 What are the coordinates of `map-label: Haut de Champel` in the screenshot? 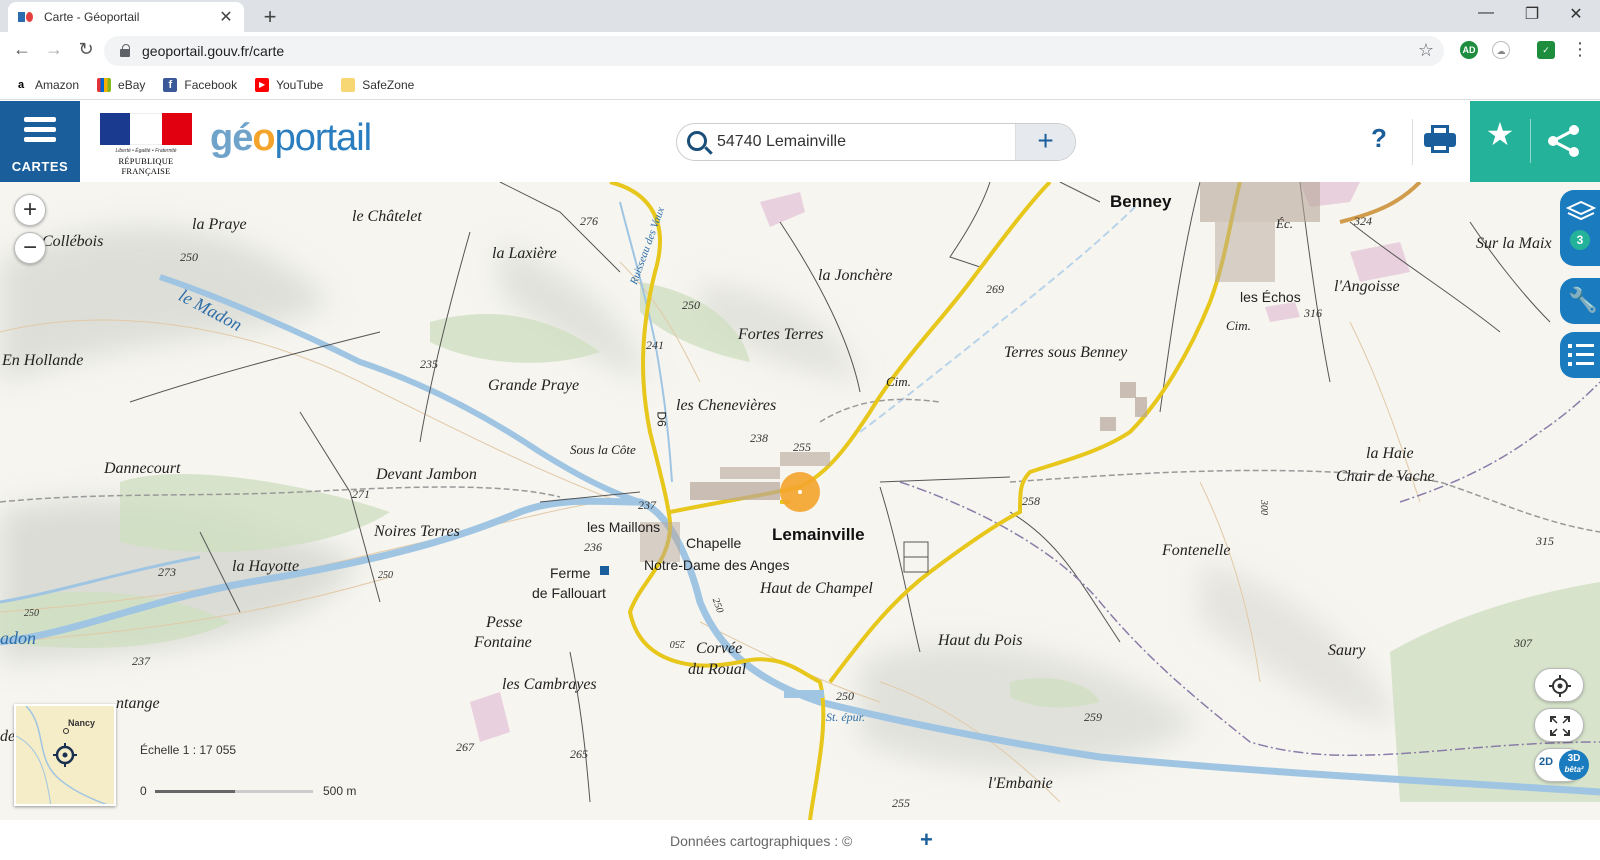 It's located at (816, 588).